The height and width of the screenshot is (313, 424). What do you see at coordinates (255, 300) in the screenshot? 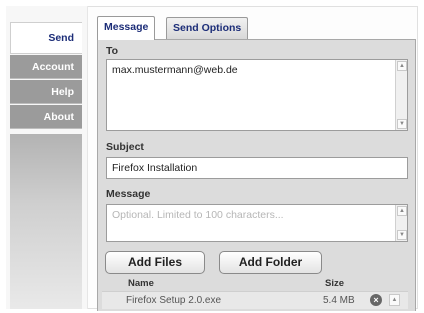
I see `file-row: Firefox Setup 2.0.exe 5.4 MB × ▲` at bounding box center [255, 300].